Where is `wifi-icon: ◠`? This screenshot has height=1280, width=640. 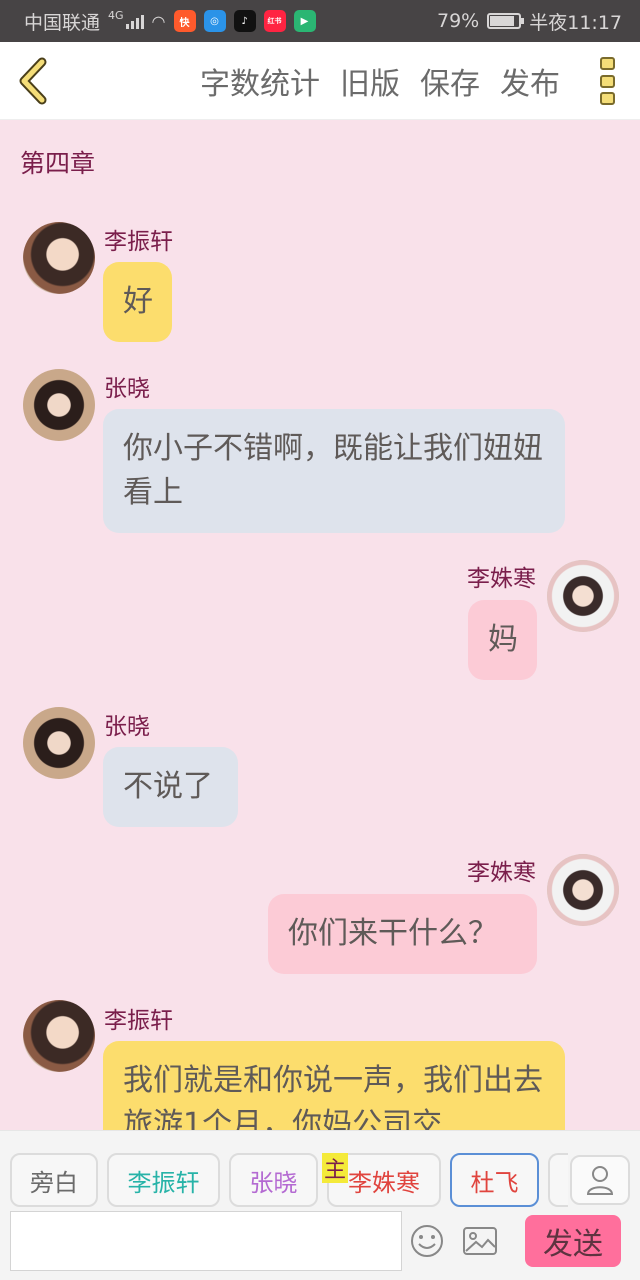 wifi-icon: ◠ is located at coordinates (158, 21).